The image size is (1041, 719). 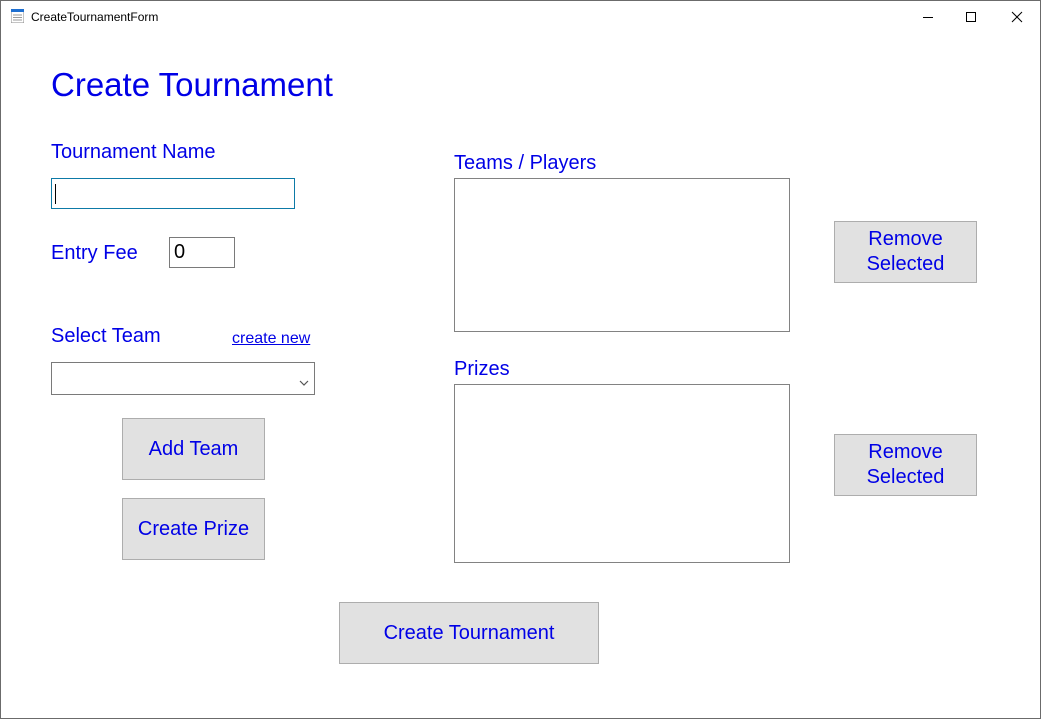 What do you see at coordinates (525, 163) in the screenshot?
I see `teams-players-label: Teams / Players` at bounding box center [525, 163].